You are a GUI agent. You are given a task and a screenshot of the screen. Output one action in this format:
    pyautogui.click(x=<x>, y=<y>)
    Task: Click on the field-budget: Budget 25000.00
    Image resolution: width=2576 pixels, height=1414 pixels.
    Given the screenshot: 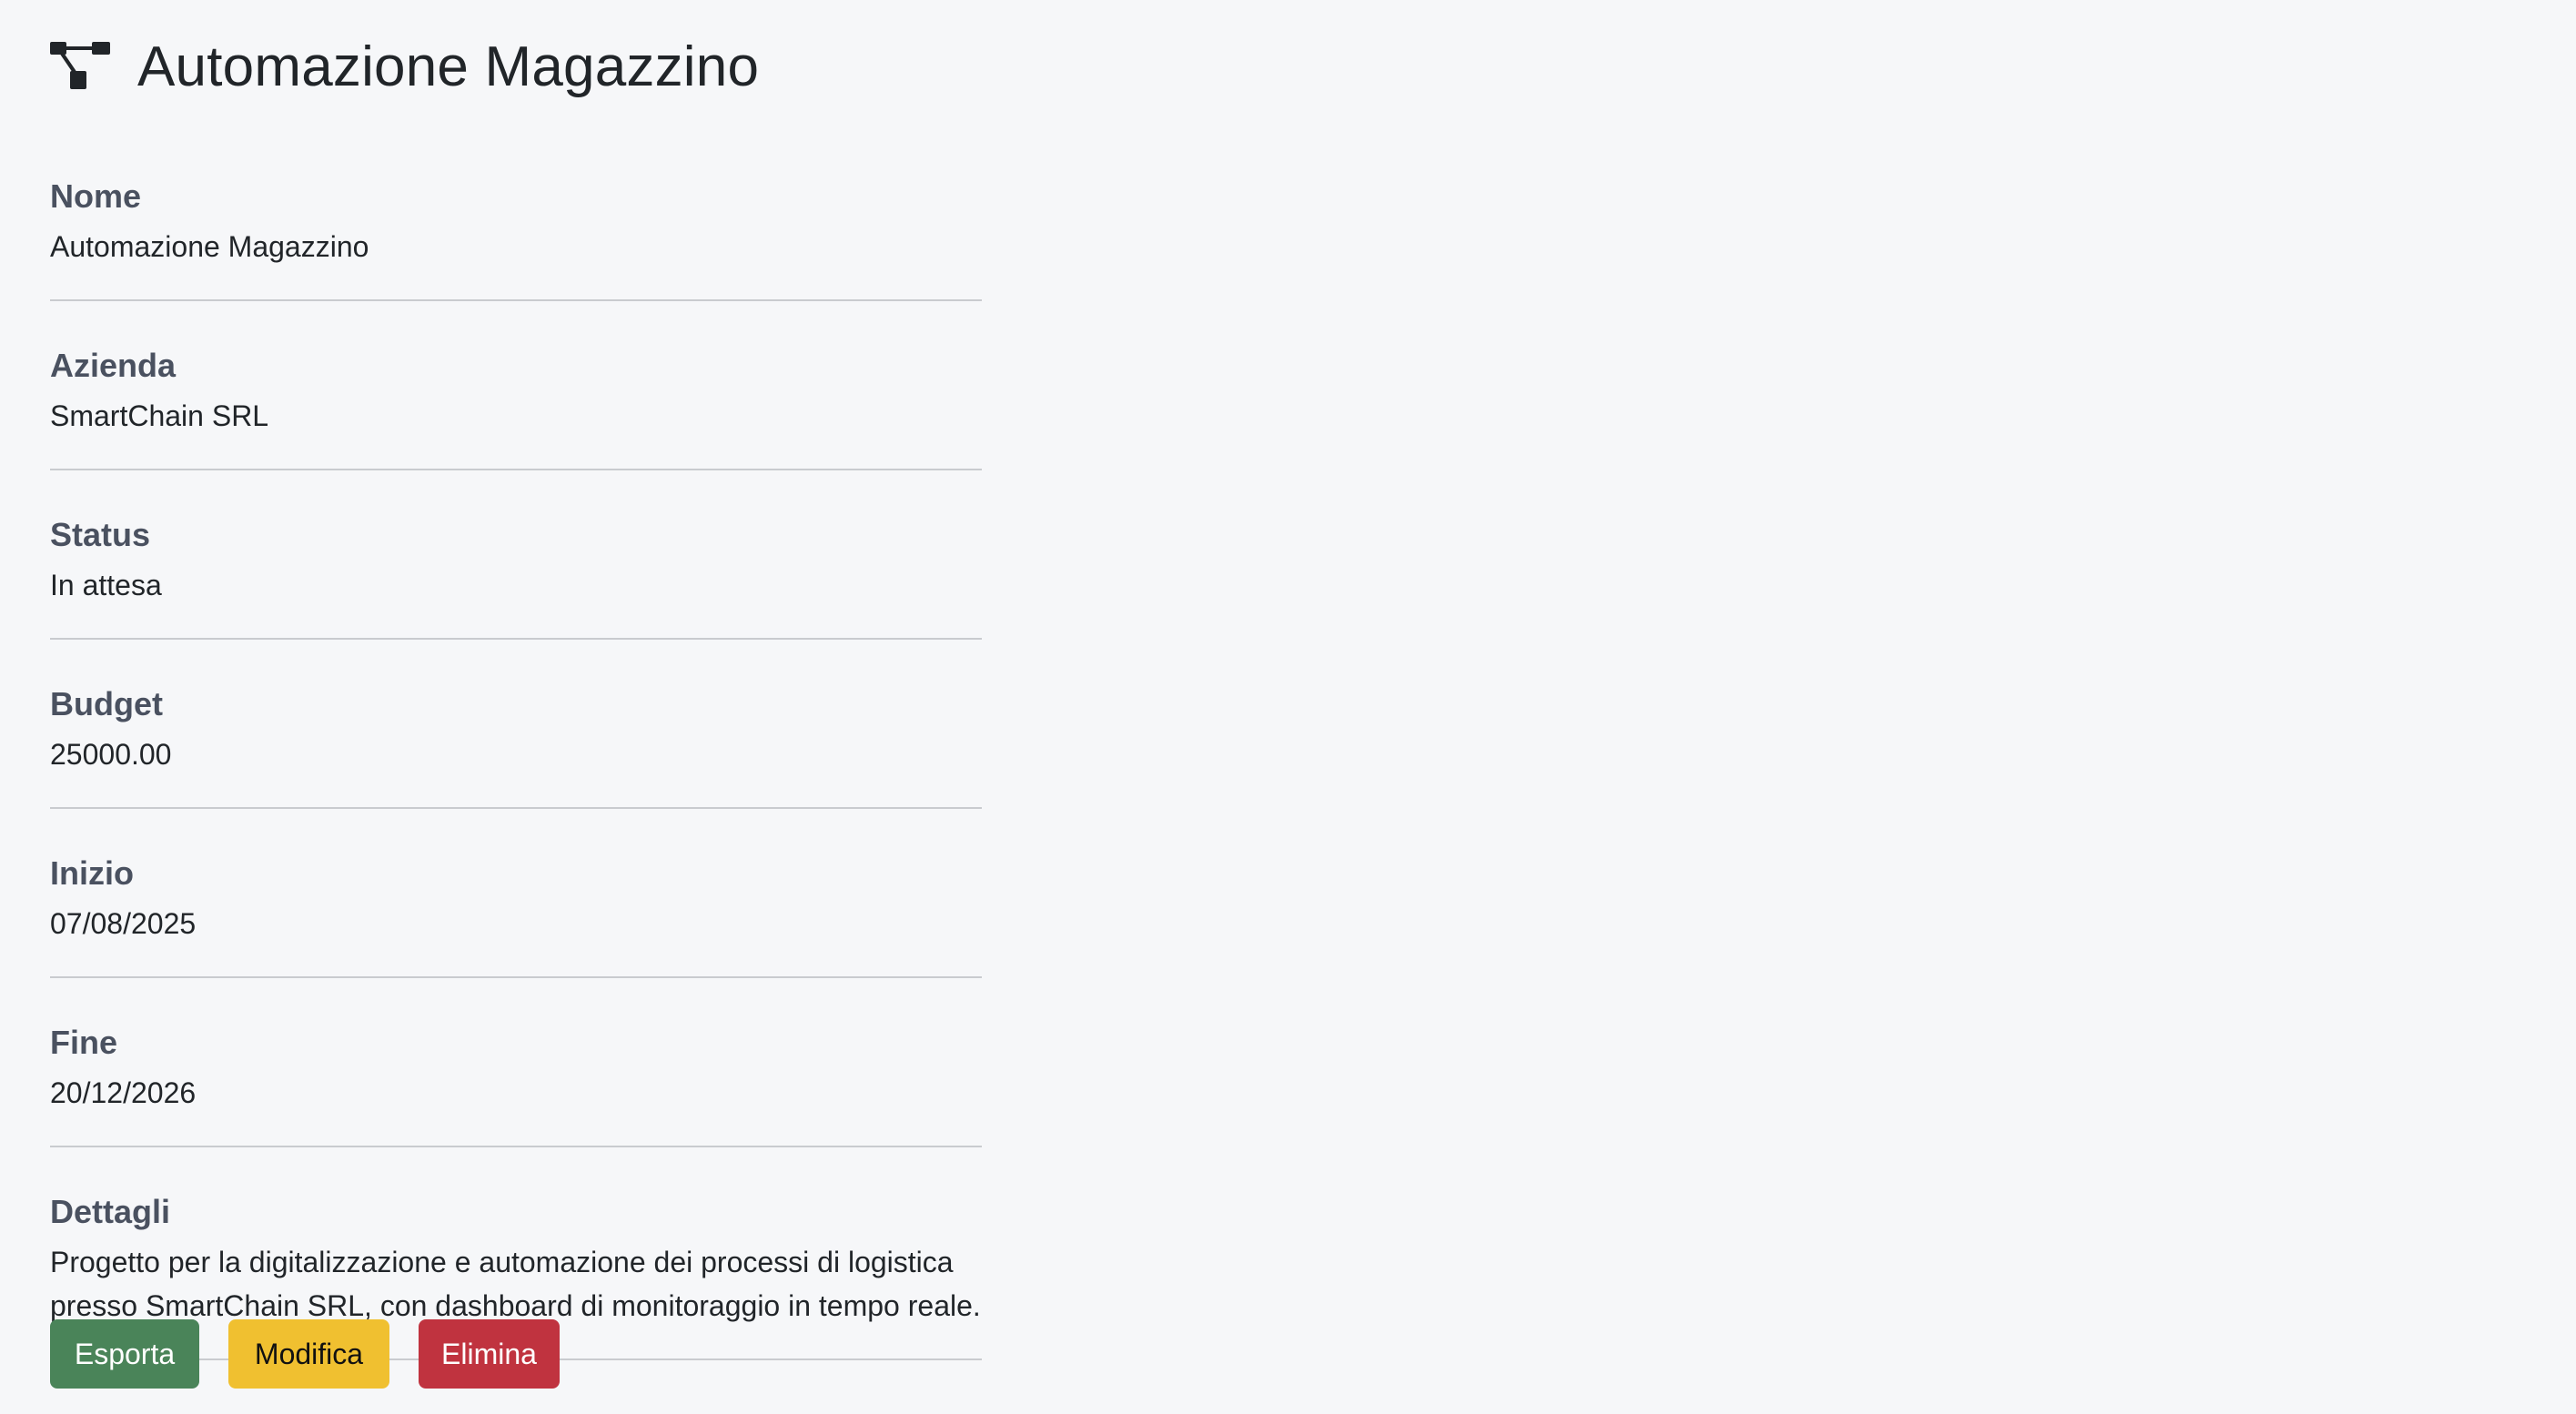 What is the action you would take?
    pyautogui.click(x=516, y=745)
    